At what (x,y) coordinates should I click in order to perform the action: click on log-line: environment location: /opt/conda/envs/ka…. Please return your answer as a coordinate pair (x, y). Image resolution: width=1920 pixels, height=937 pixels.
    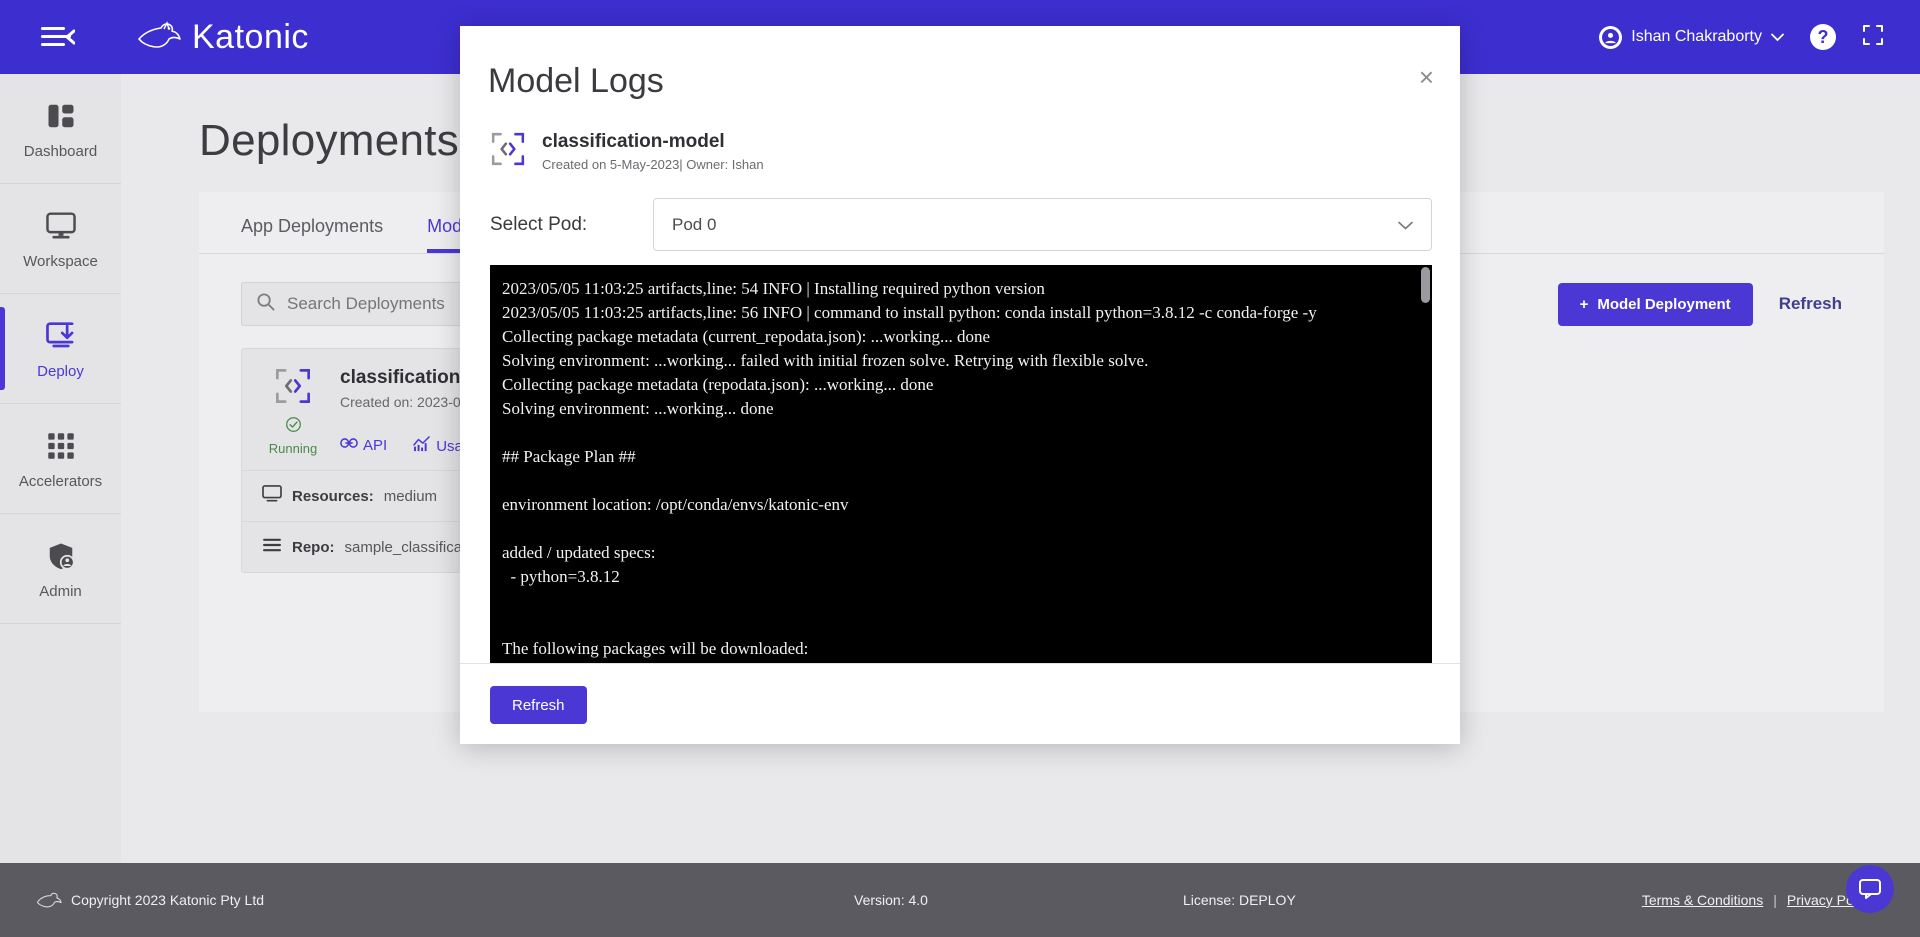
    Looking at the image, I should click on (675, 504).